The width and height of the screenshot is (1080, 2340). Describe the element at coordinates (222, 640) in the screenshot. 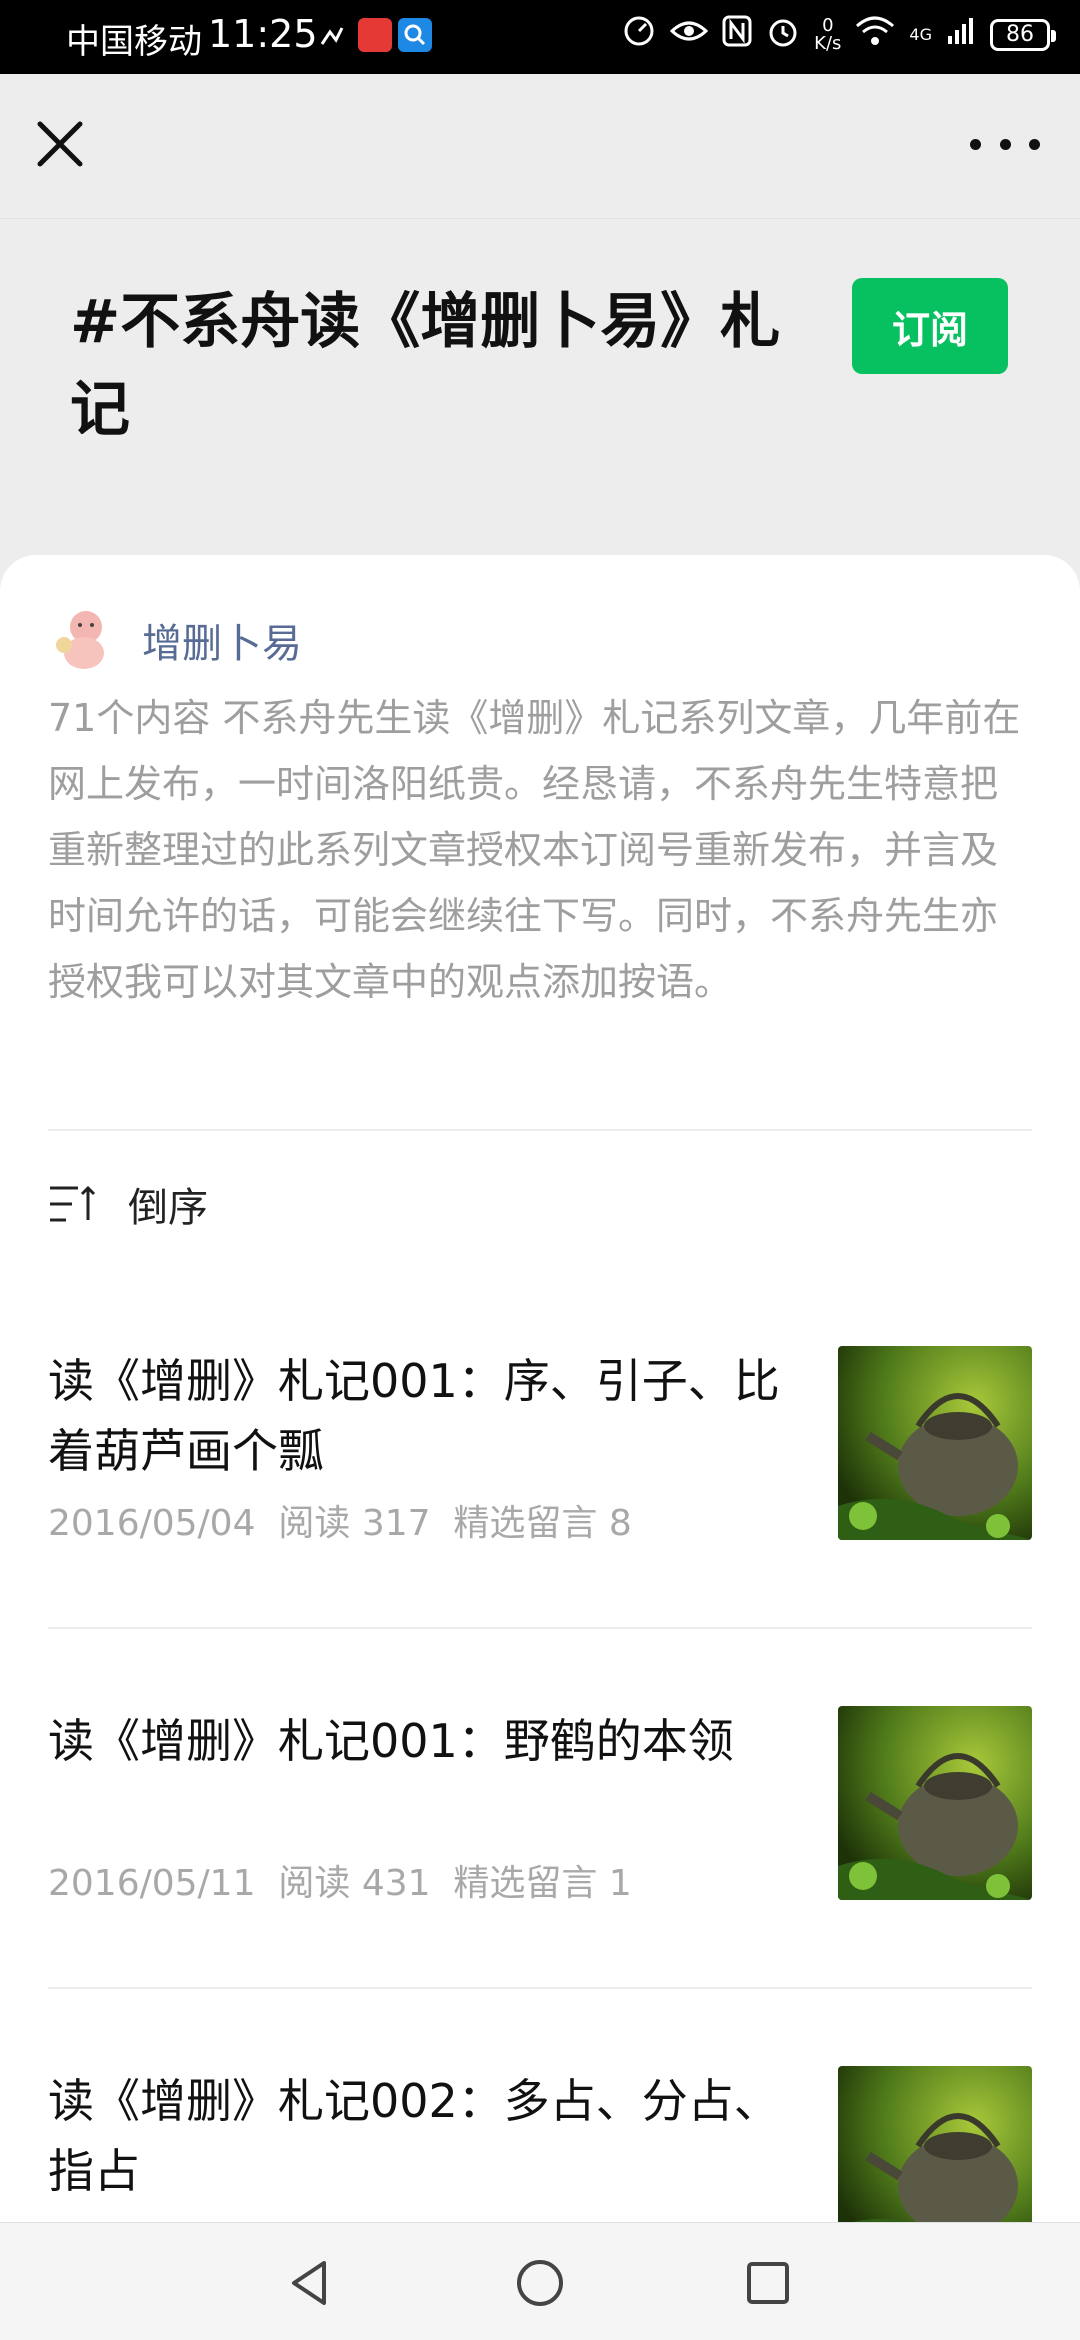

I see `account-name: 增删卜易` at that location.